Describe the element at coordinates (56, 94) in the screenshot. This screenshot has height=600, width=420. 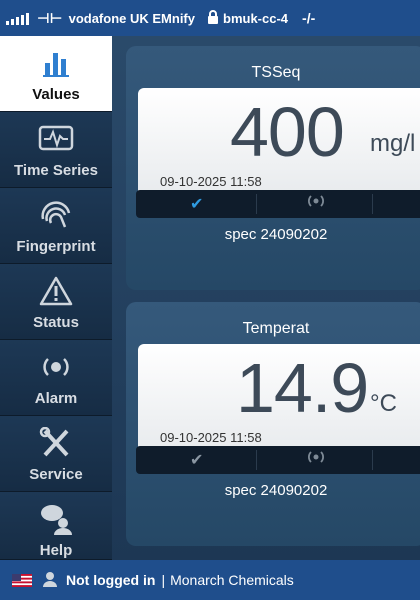
I see `sidebar-item-label: Values` at that location.